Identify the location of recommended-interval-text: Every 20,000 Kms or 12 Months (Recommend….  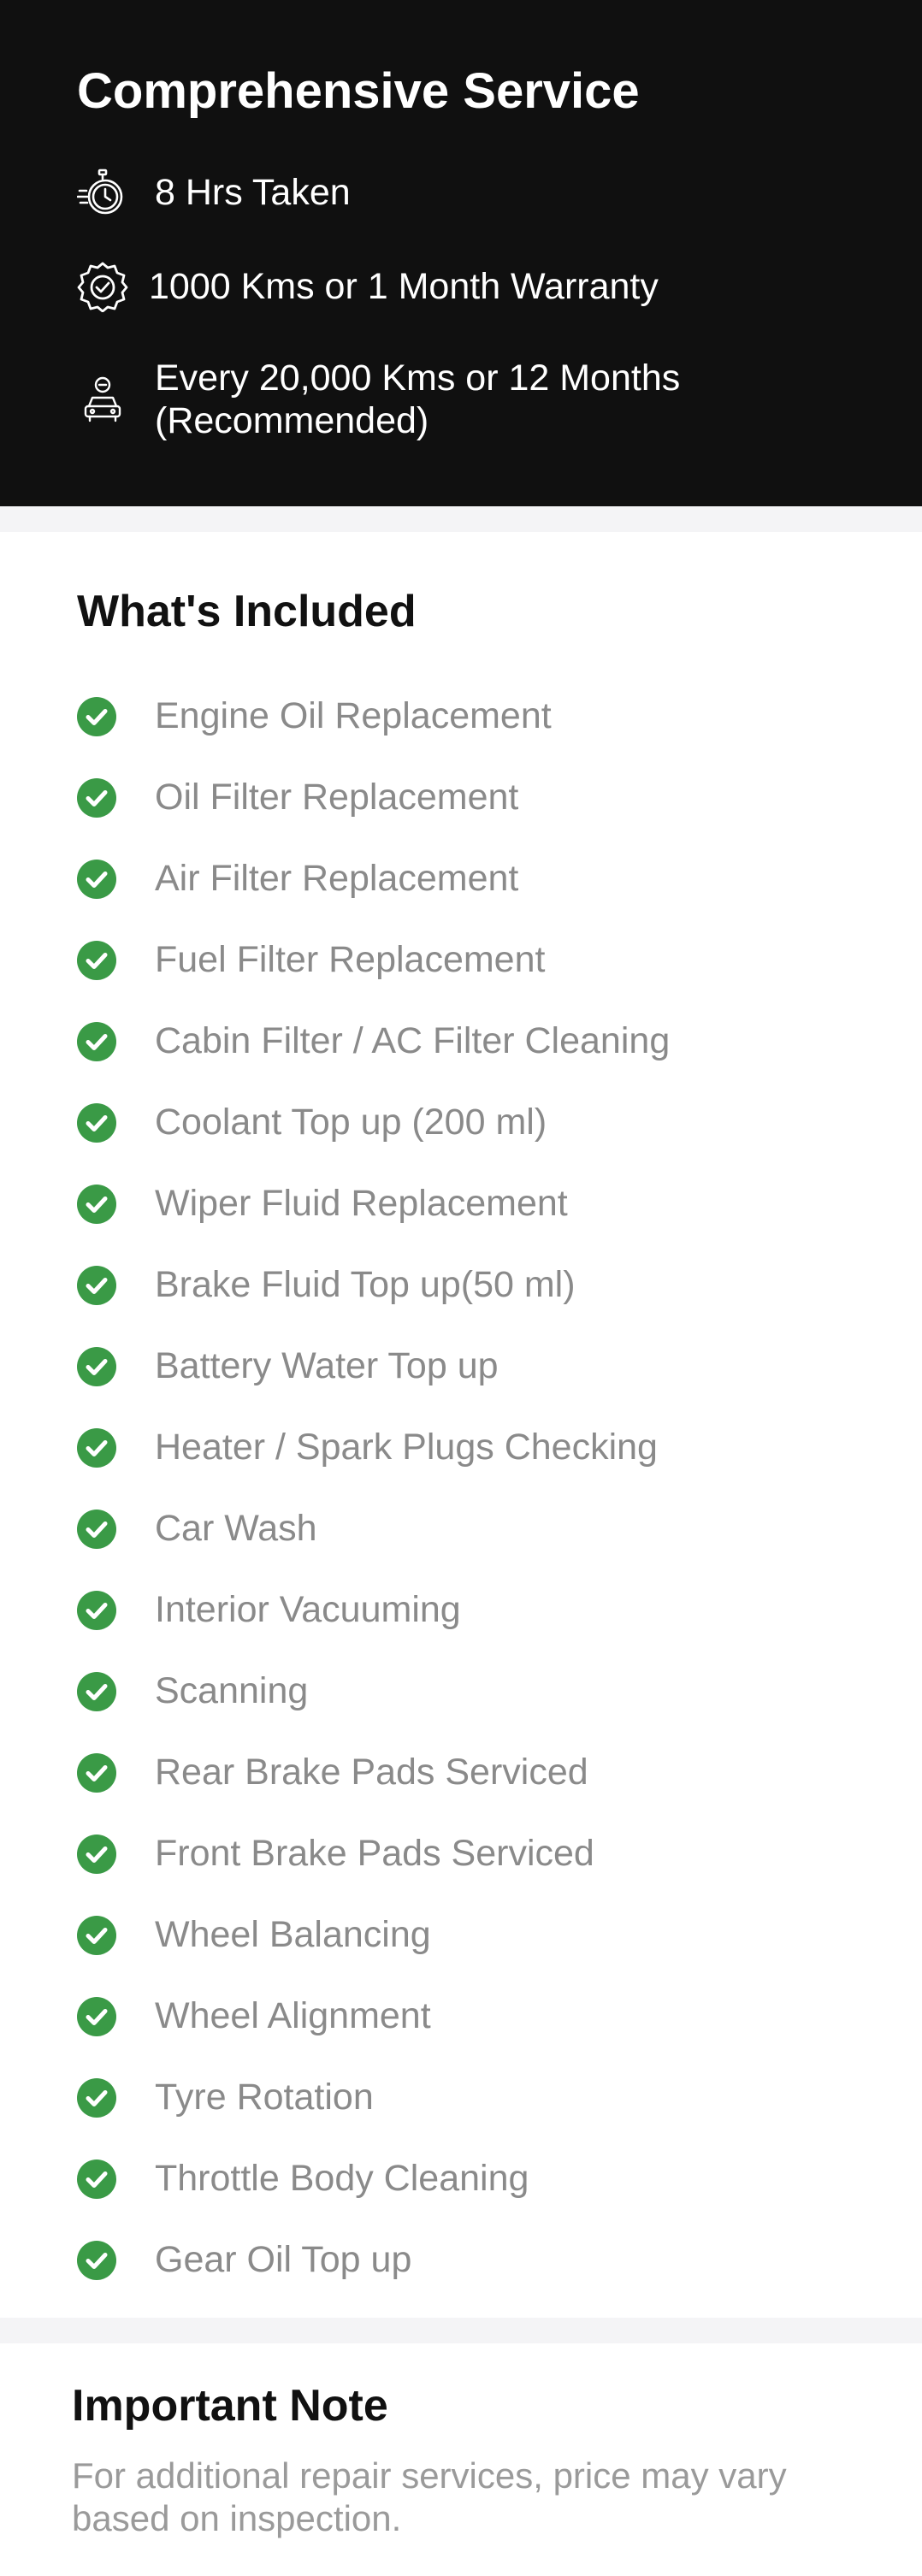
(418, 399).